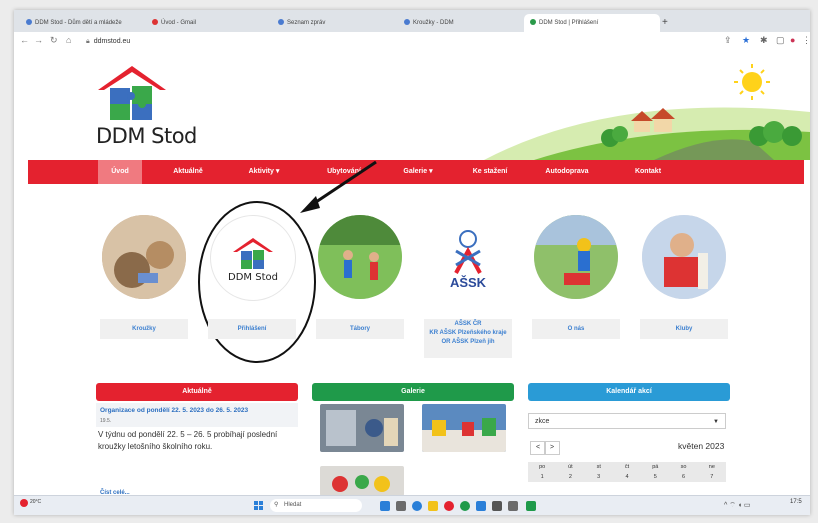 Image resolution: width=818 pixels, height=523 pixels. What do you see at coordinates (627, 421) in the screenshot?
I see `event-type-select: zkce ▼` at bounding box center [627, 421].